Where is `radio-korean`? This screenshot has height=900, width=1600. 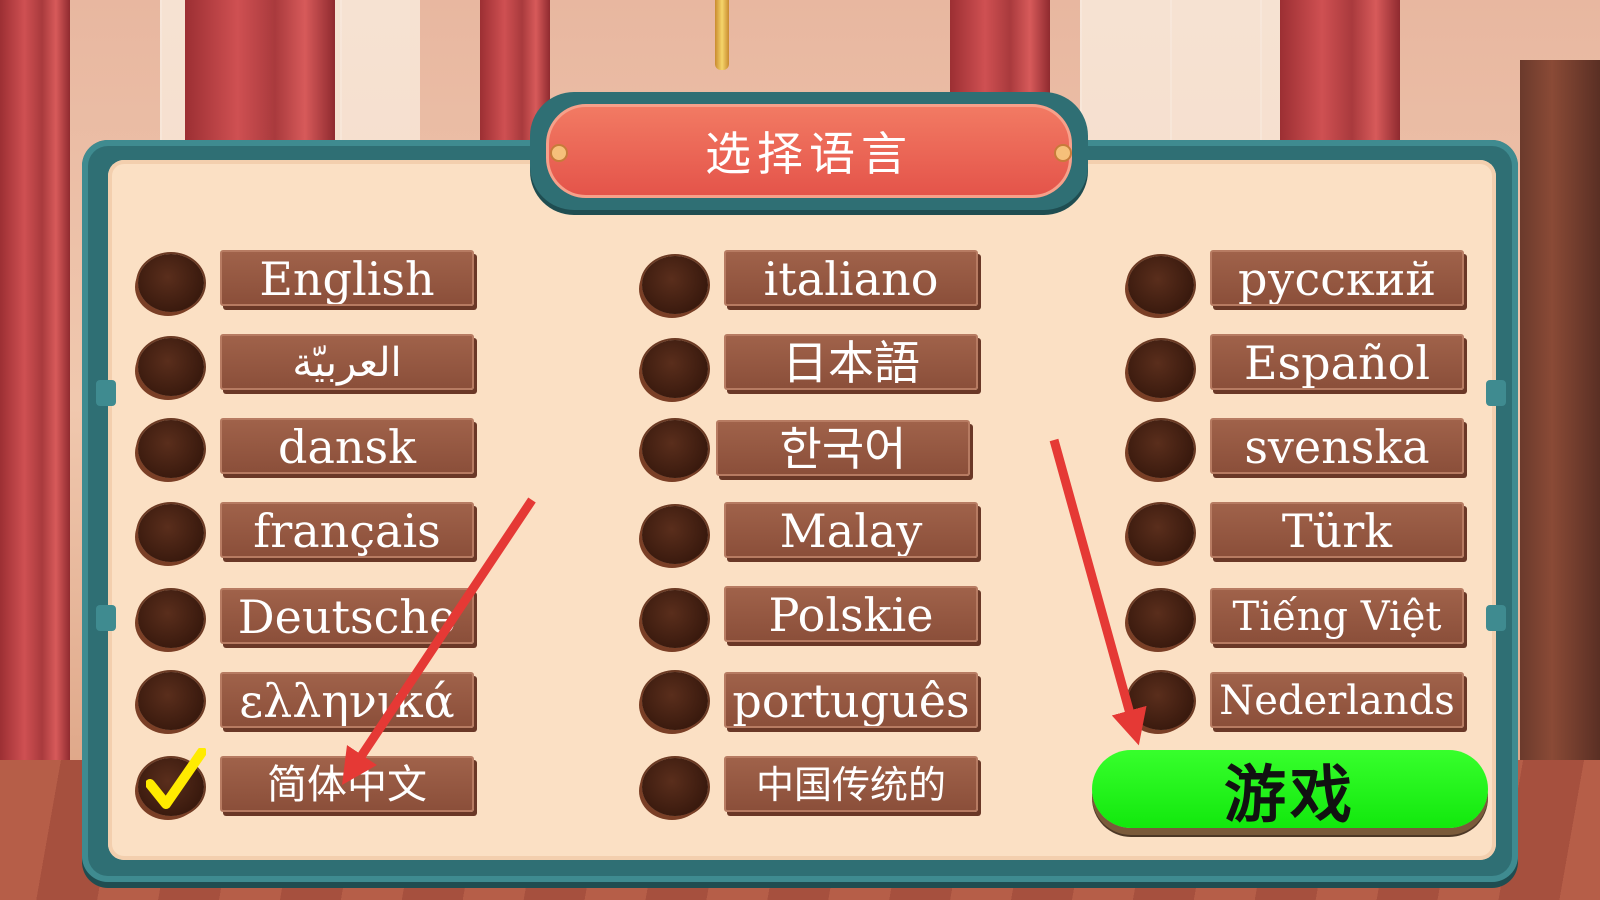 radio-korean is located at coordinates (675, 449).